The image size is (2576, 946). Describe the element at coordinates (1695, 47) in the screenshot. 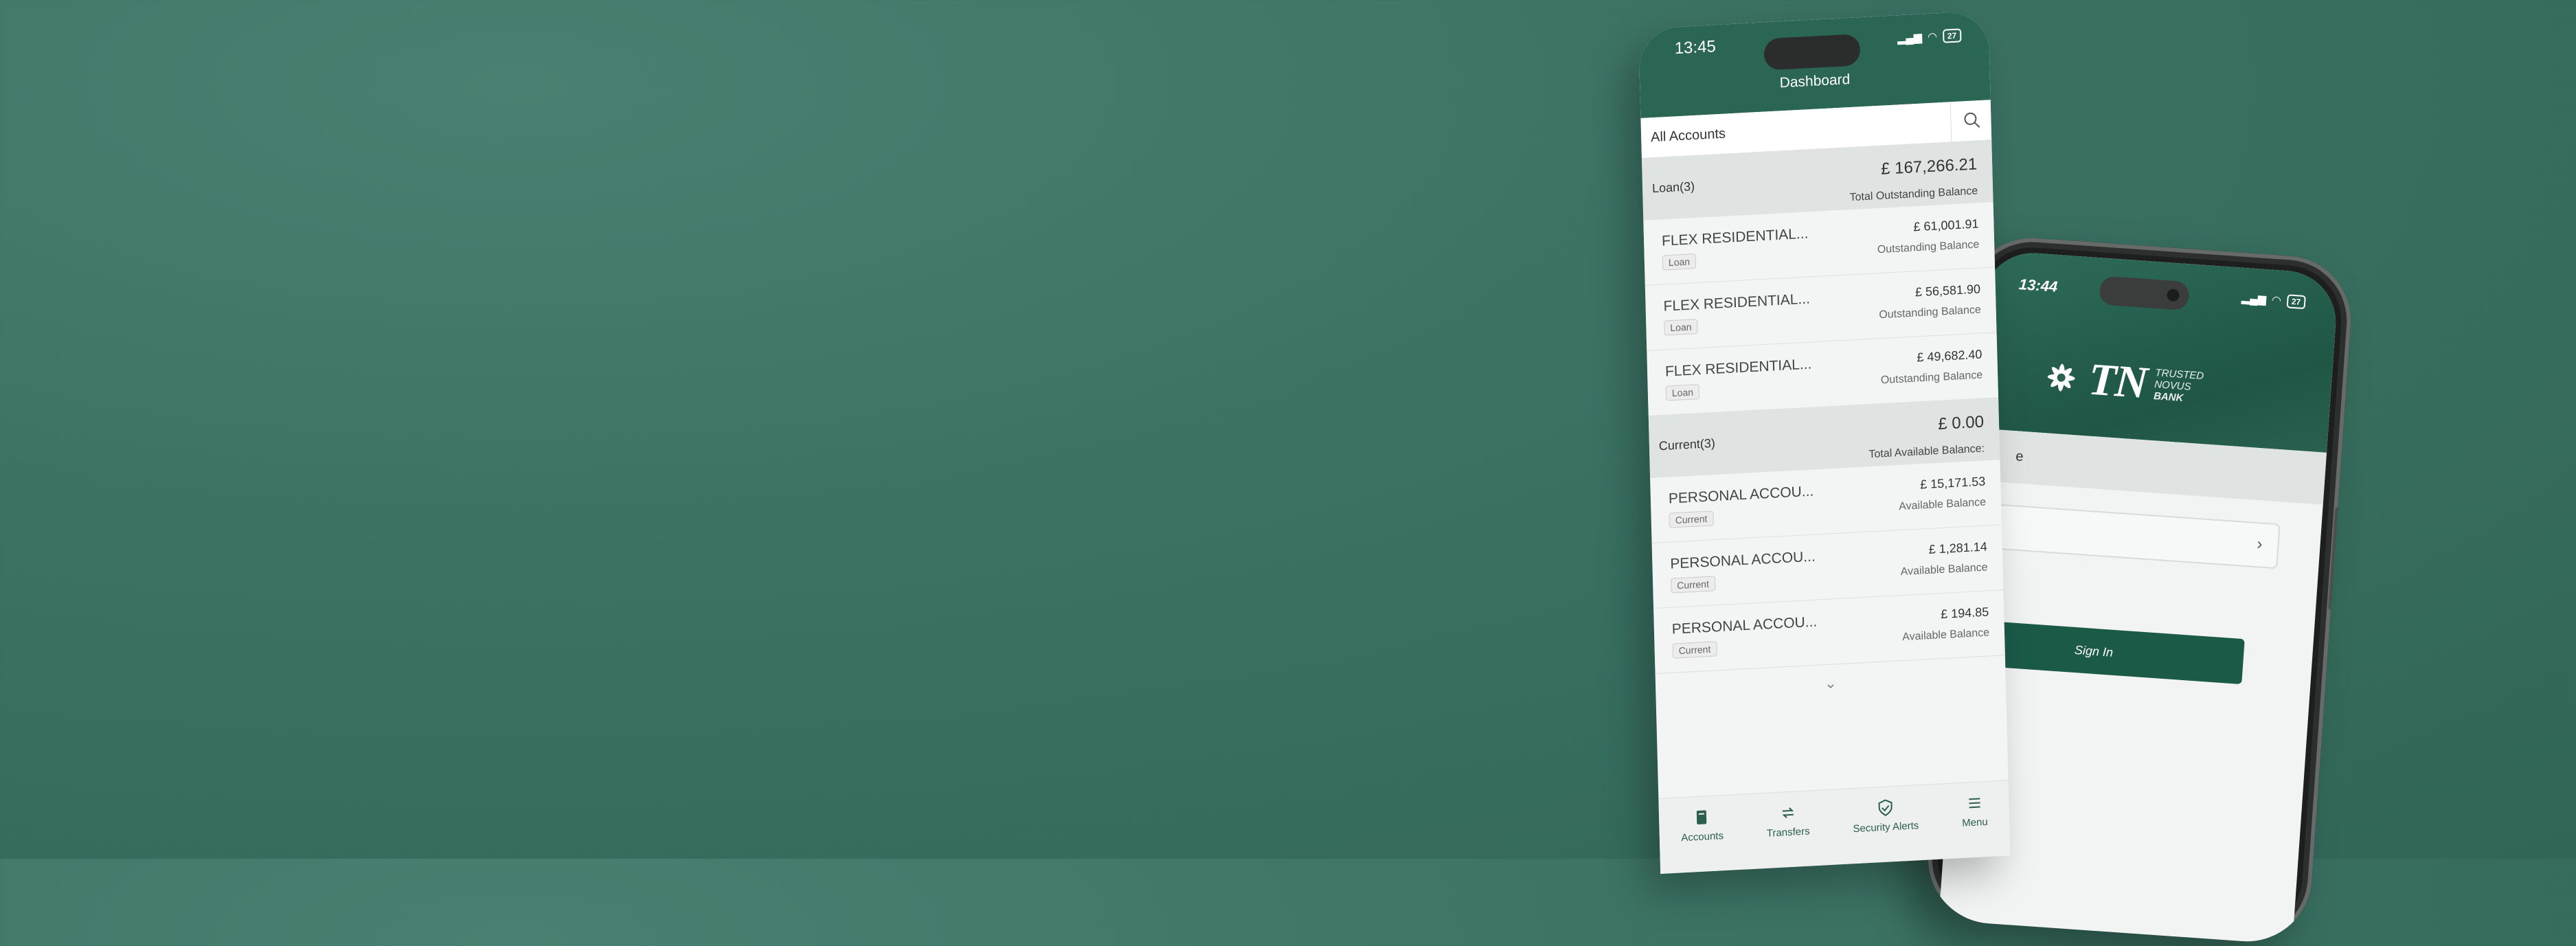

I see `status-time: 13:45` at that location.